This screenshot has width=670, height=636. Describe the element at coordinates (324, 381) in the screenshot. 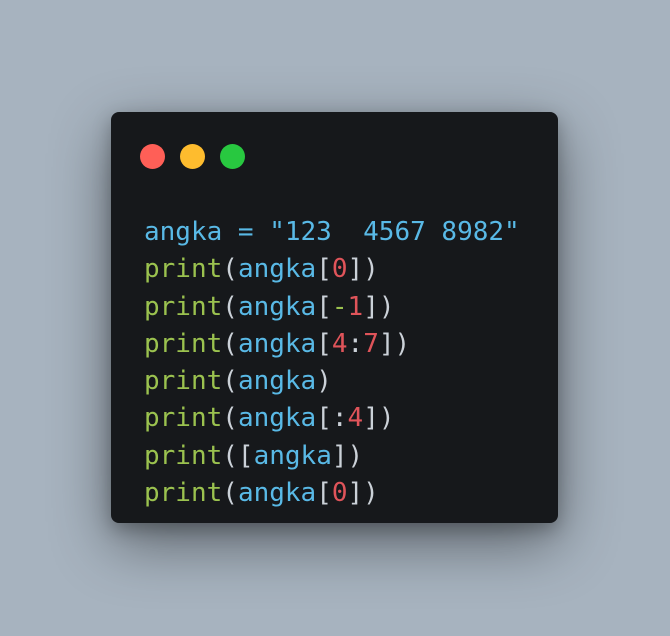

I see `code-token: )` at that location.